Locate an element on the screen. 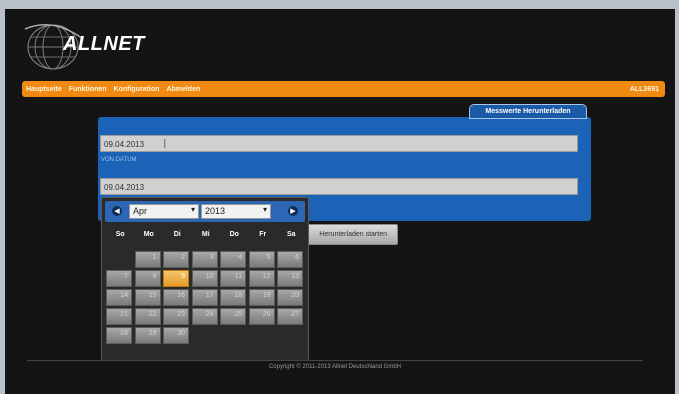 Image resolution: width=679 pixels, height=394 pixels. day-cell: 8 is located at coordinates (147, 278).